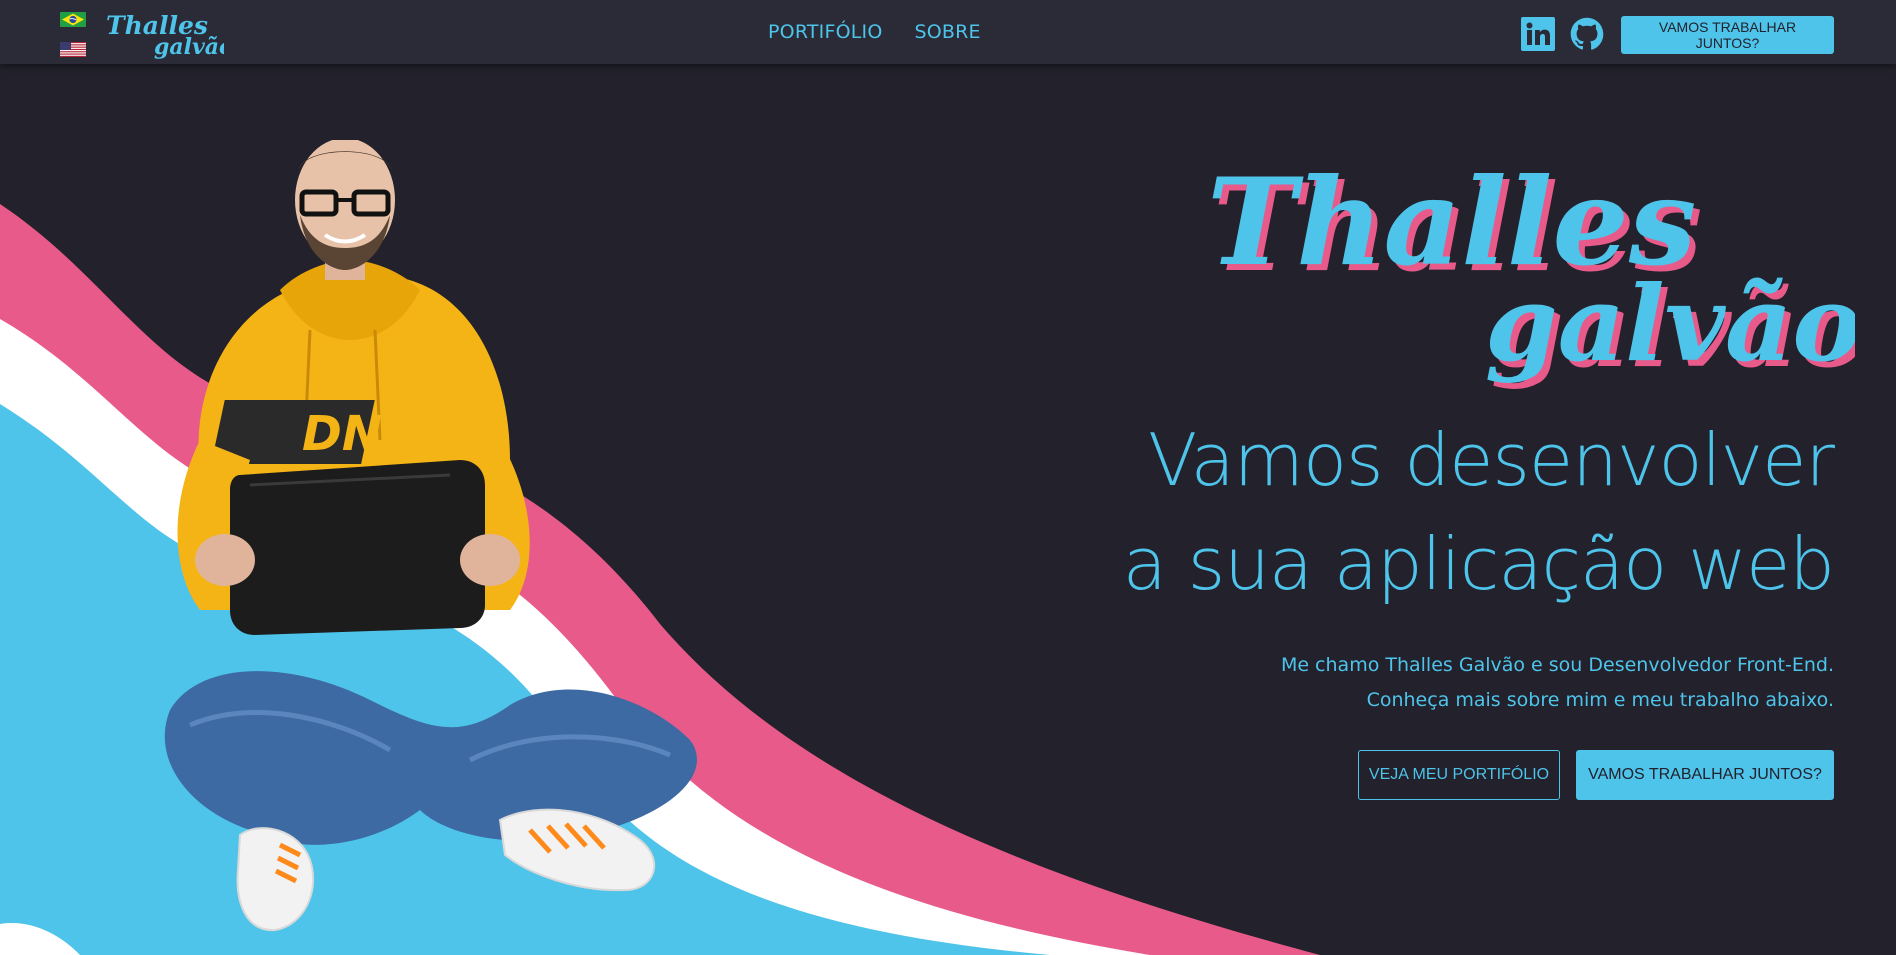  I want to click on nav-link-sobre: SOBRE, so click(947, 32).